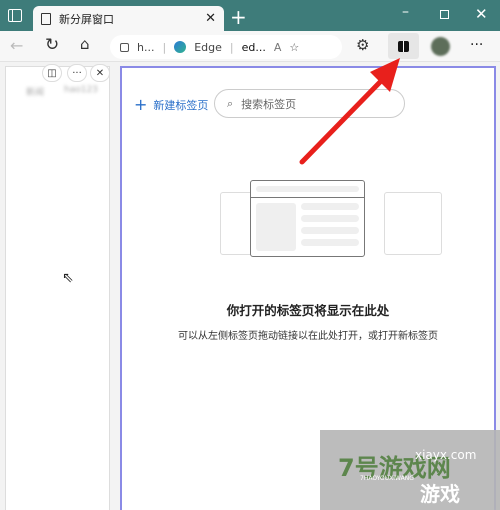 This screenshot has height=510, width=500. I want to click on watermark: 7号游戏网 xiayx.com 7HAOYOUXIWANG 游戏, so click(410, 470).